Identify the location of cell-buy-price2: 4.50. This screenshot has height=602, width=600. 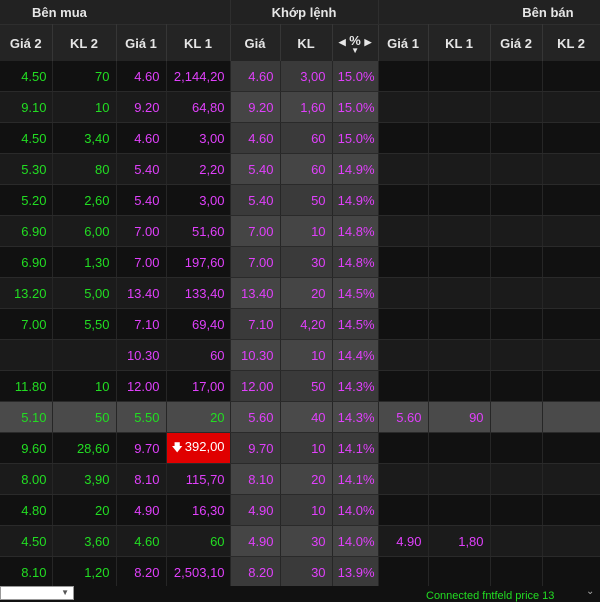
(26, 541).